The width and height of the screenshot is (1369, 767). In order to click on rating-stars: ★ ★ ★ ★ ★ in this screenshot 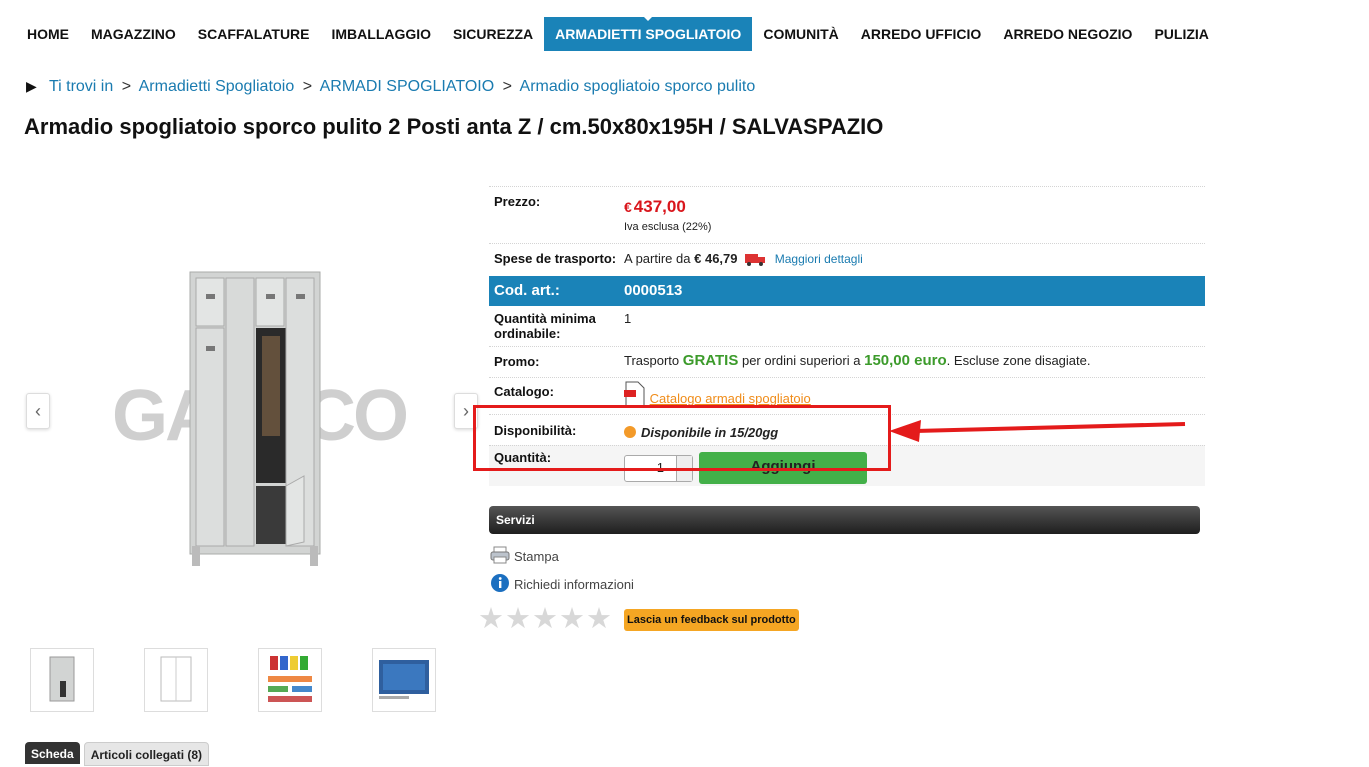, I will do `click(545, 619)`.